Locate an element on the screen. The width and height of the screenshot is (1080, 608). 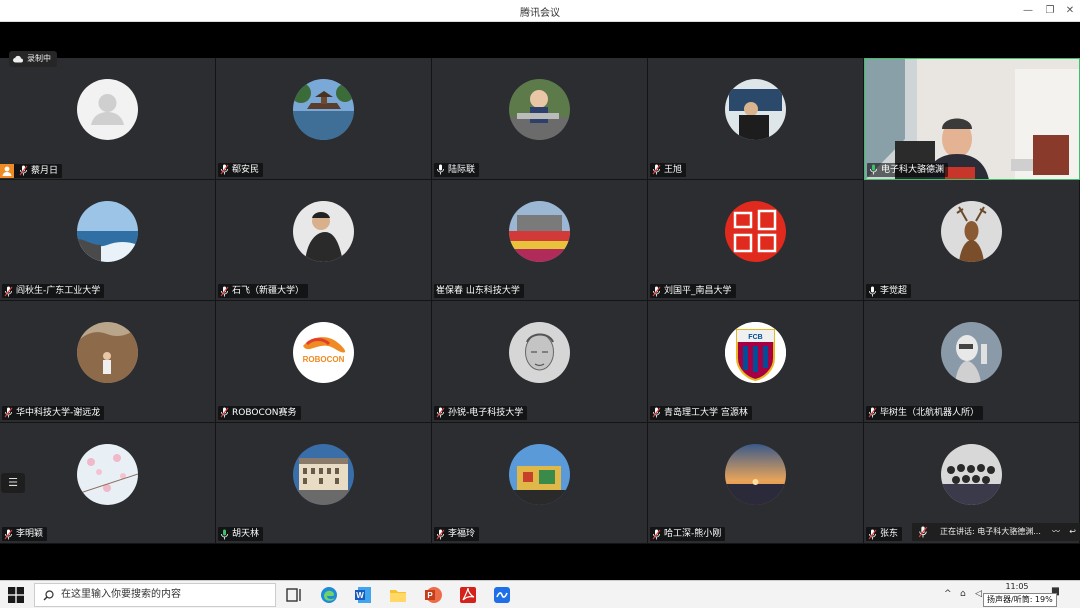
window-titlebar: 腾讯会议 — ❐ ✕ is located at coordinates (540, 11).